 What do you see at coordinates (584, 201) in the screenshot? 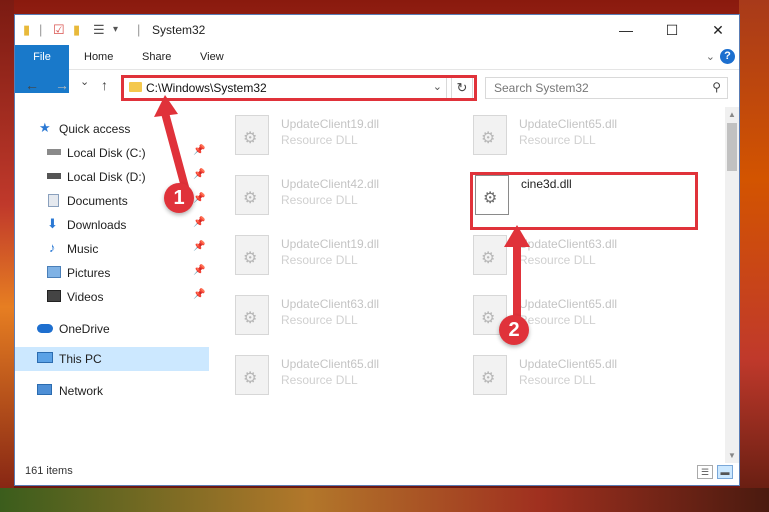
I see `file-highlight-box` at bounding box center [584, 201].